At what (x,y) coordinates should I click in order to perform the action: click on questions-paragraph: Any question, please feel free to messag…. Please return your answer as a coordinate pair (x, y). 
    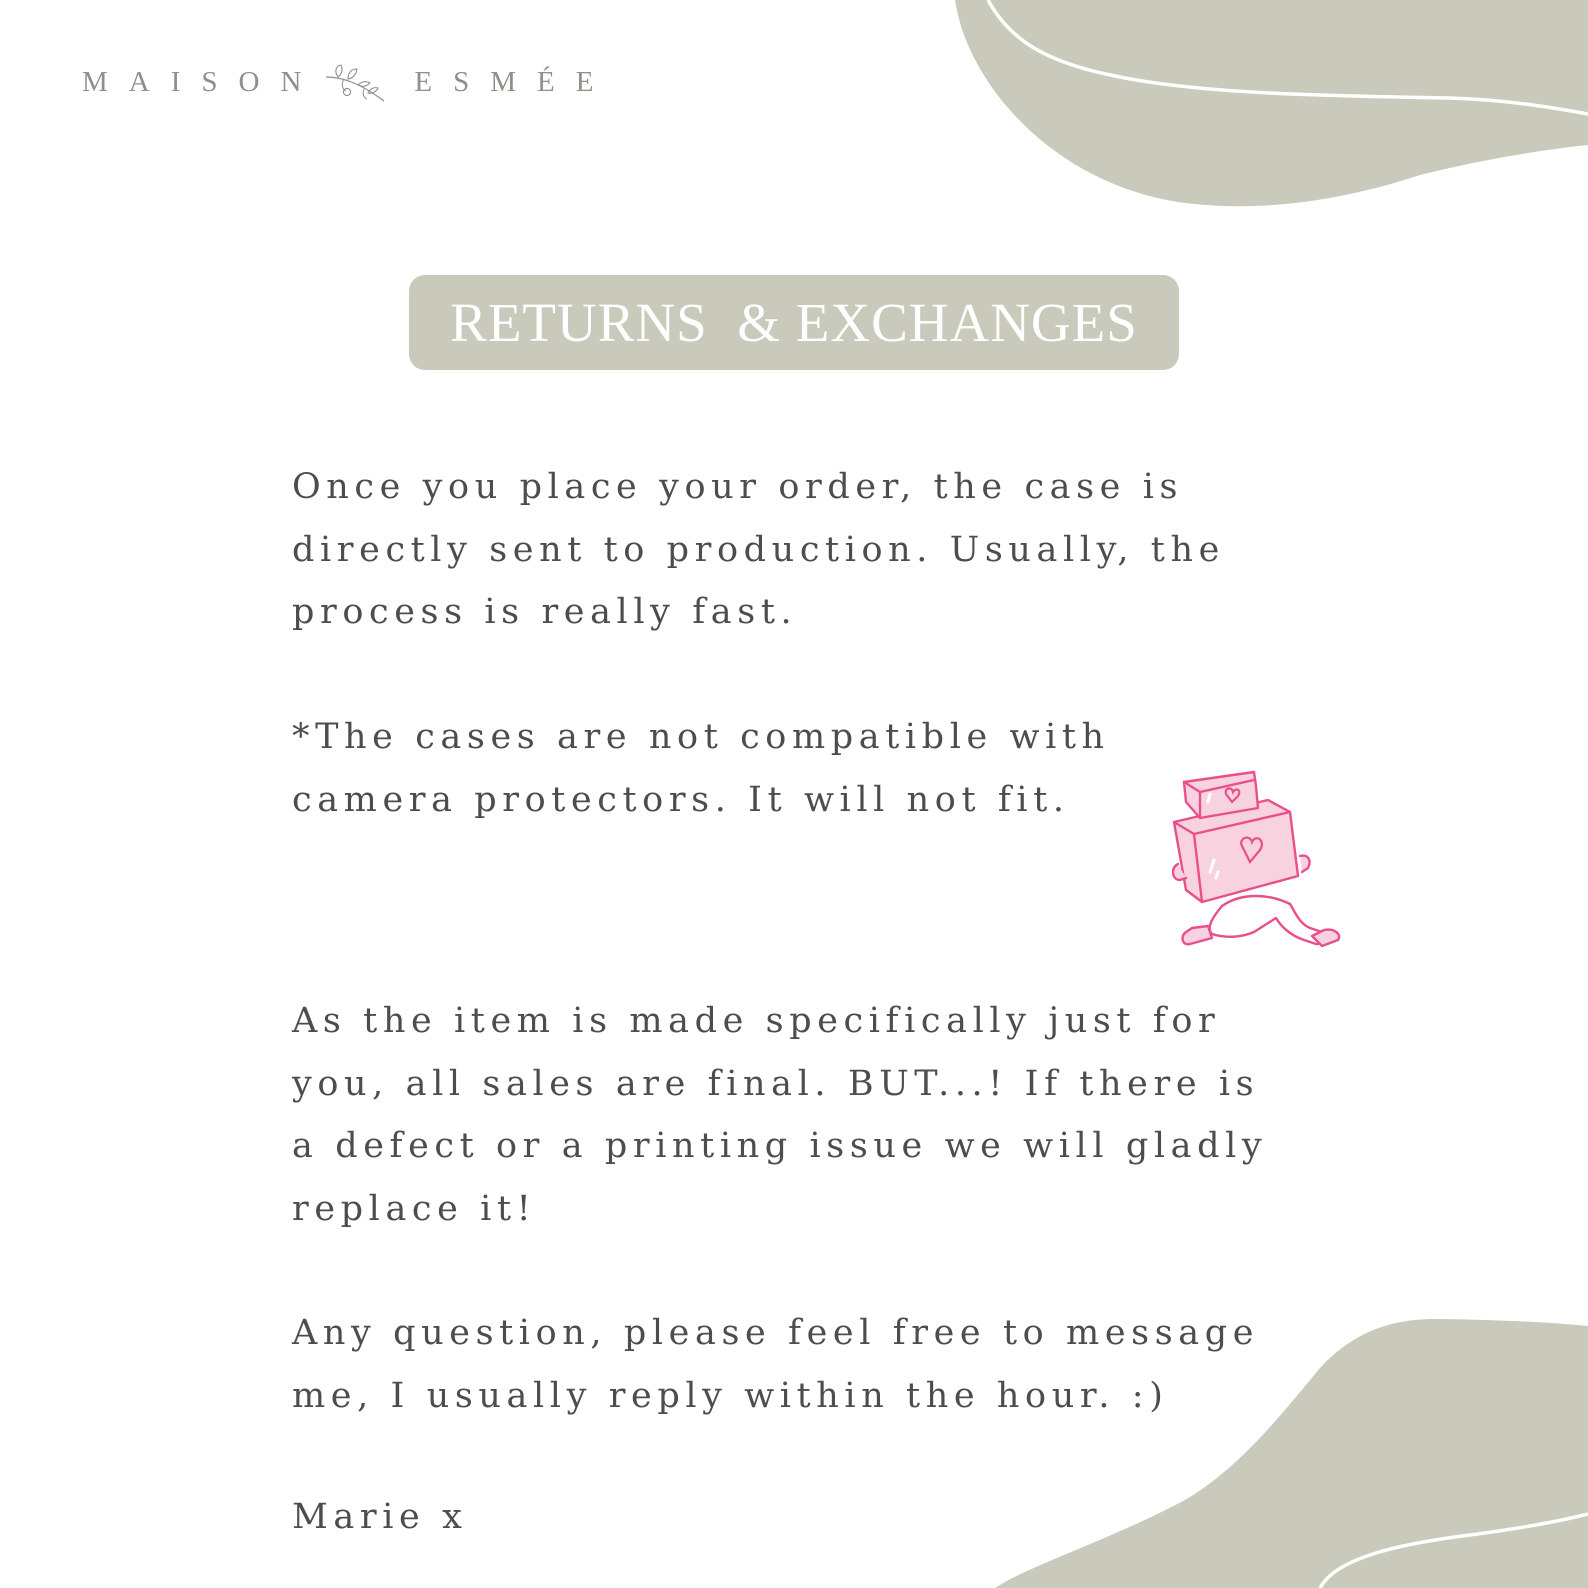
    Looking at the image, I should click on (776, 1364).